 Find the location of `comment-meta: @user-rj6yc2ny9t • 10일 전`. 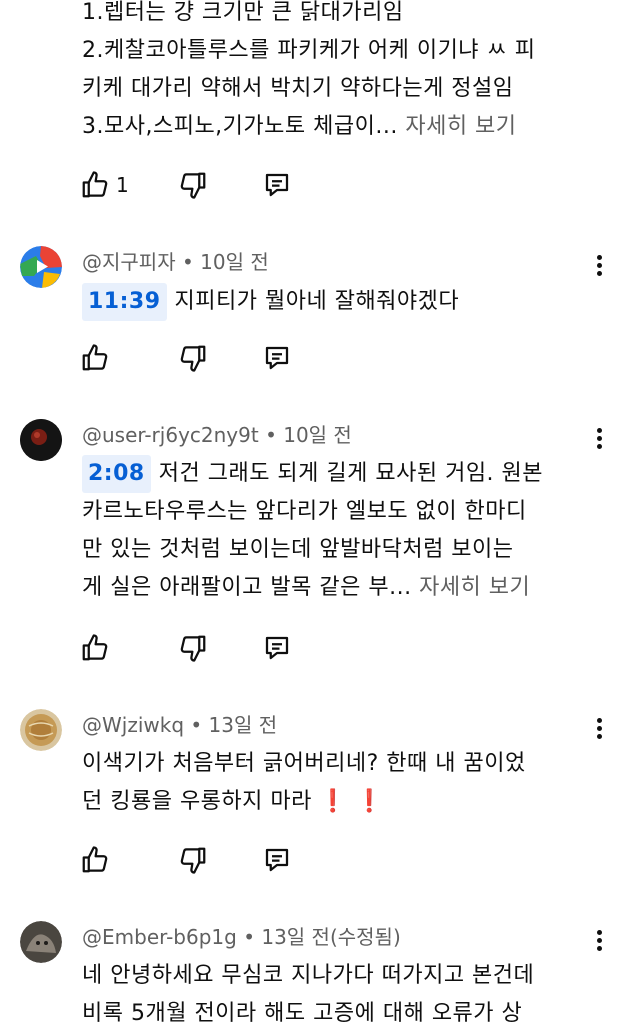

comment-meta: @user-rj6yc2ny9t • 10일 전 is located at coordinates (217, 435).